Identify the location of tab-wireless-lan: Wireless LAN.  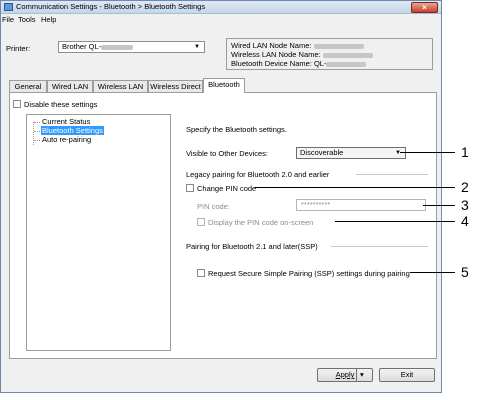
(120, 86).